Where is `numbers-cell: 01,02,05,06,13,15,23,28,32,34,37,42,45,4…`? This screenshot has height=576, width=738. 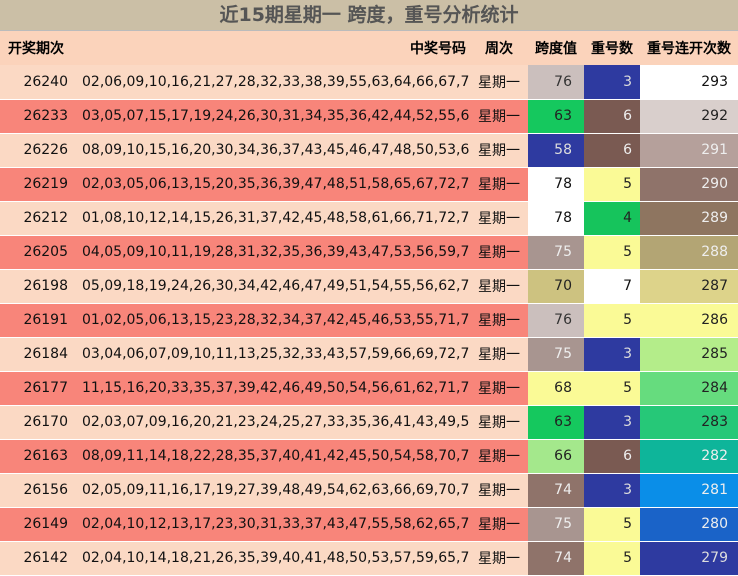
numbers-cell: 01,02,05,06,13,15,23,28,32,34,37,42,45,4… is located at coordinates (272, 320).